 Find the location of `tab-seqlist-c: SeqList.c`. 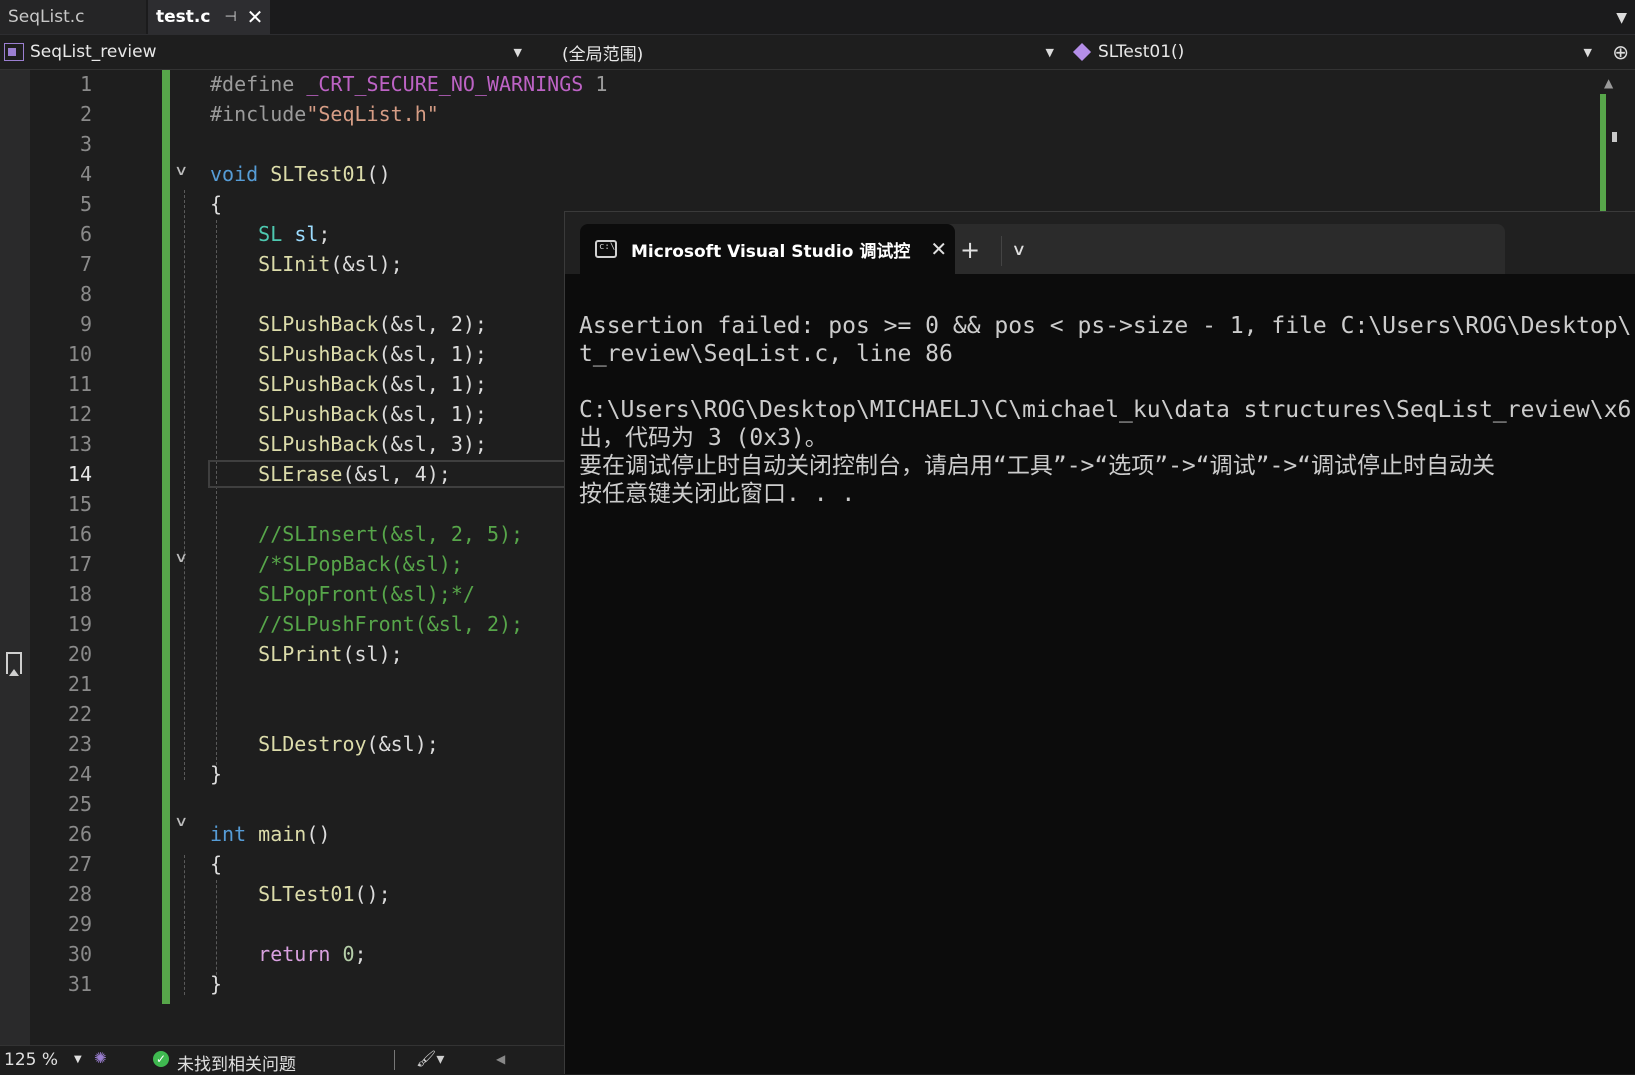

tab-seqlist-c: SeqList.c is located at coordinates (73, 17).